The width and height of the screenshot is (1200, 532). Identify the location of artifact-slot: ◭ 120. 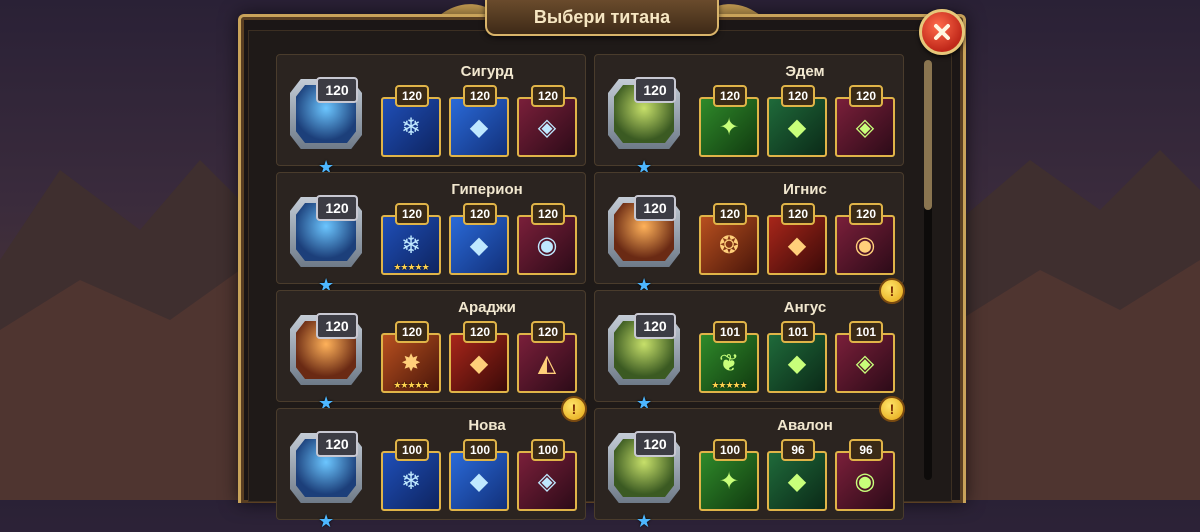
(547, 357).